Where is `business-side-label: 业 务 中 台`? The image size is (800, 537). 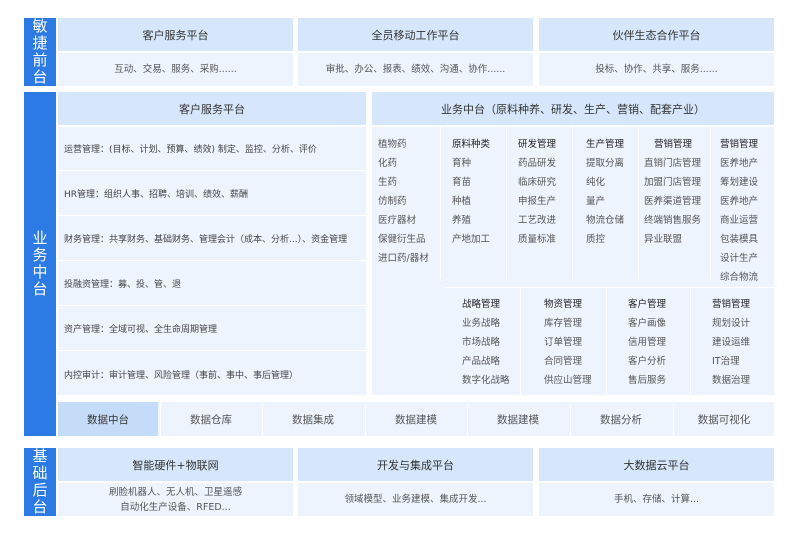 business-side-label: 业 务 中 台 is located at coordinates (40, 264).